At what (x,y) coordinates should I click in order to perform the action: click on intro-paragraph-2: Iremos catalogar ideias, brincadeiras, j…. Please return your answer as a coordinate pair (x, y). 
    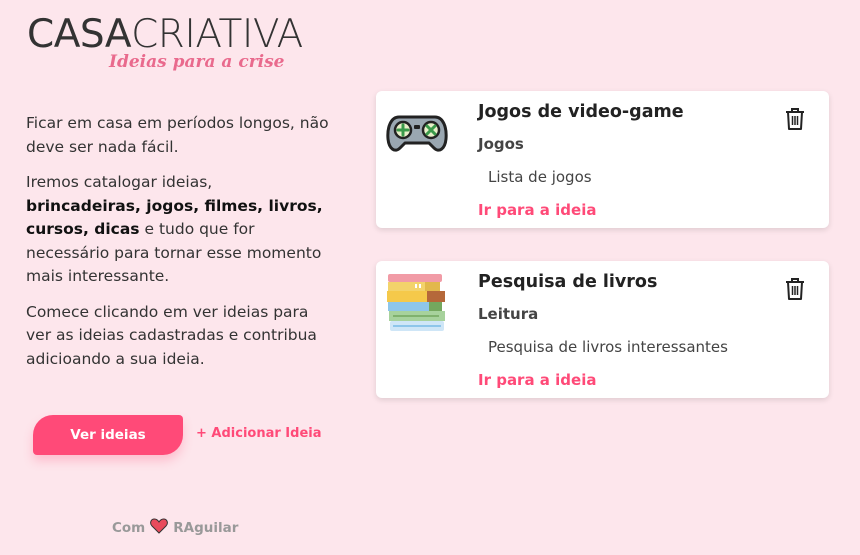
    Looking at the image, I should click on (178, 230).